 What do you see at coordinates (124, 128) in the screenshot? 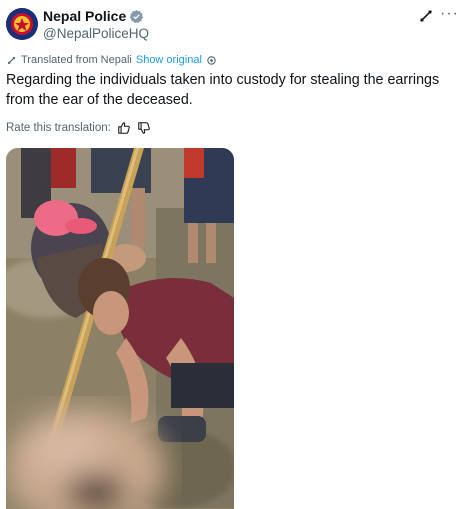
I see `thumbs-up-icon` at bounding box center [124, 128].